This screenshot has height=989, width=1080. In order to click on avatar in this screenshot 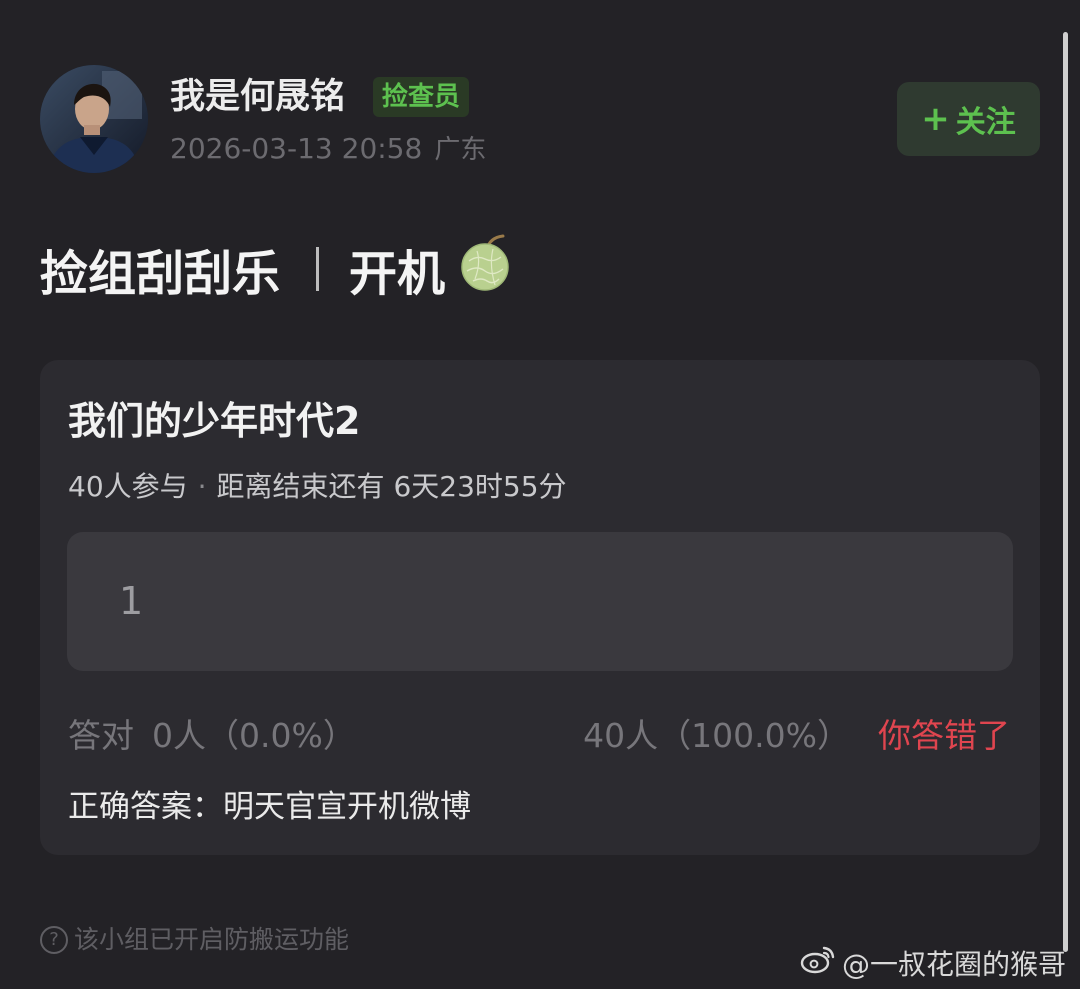, I will do `click(94, 119)`.